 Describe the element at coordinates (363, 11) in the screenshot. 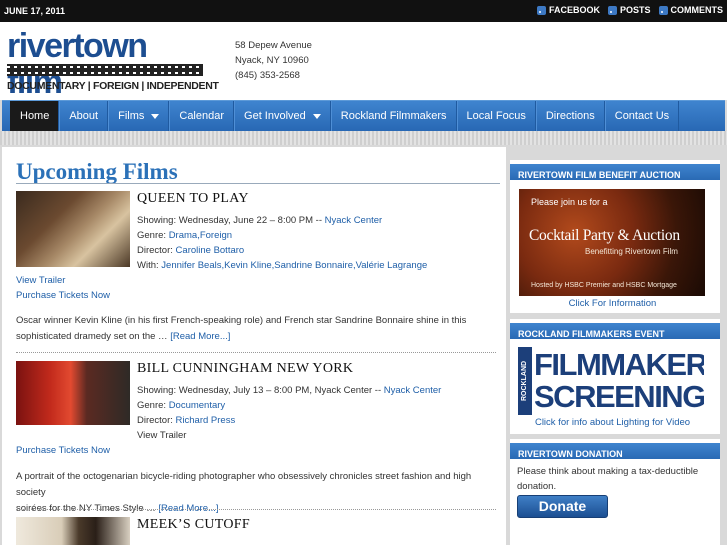

I see `top-bar: JUNE 17, 2011 FACEBOOK POSTS COMMENTS` at that location.